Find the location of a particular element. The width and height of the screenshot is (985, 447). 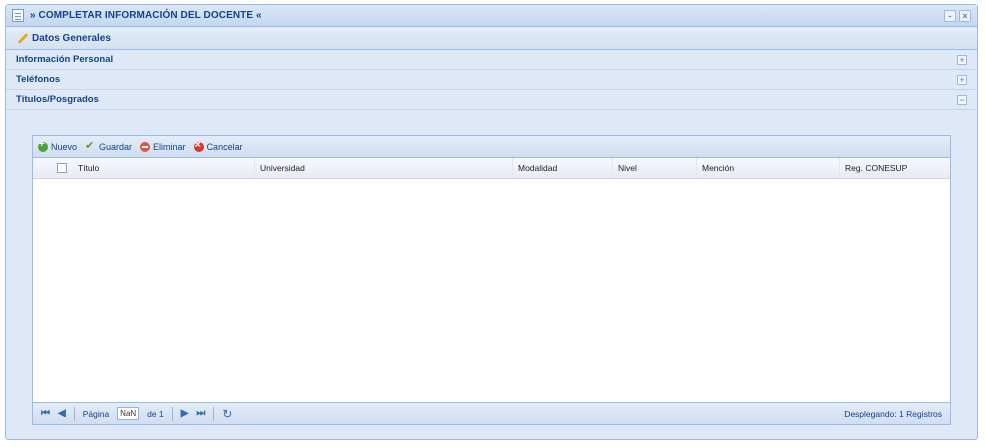

pencil-icon is located at coordinates (22, 38).